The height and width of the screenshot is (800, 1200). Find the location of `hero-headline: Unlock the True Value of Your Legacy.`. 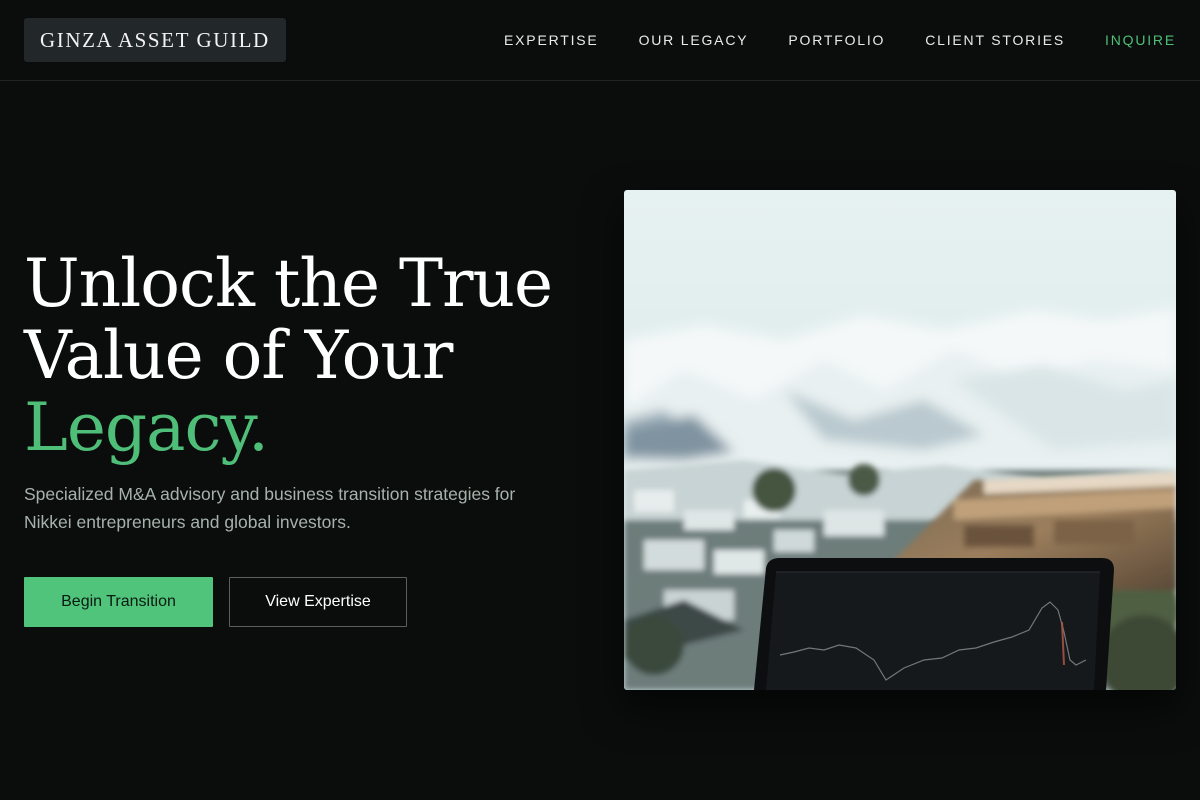

hero-headline: Unlock the True Value of Your Legacy. is located at coordinates (304, 356).